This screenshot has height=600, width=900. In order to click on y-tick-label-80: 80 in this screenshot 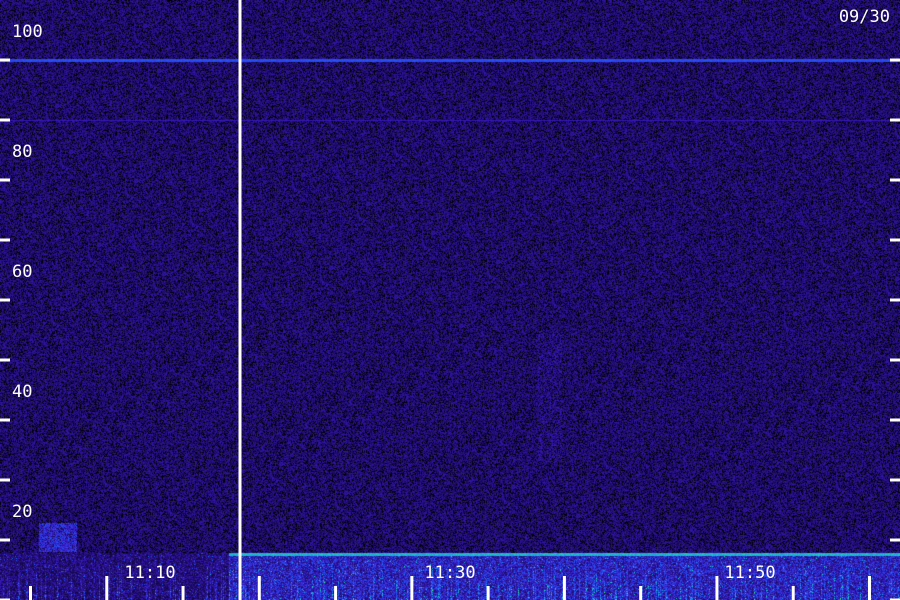, I will do `click(22, 152)`.